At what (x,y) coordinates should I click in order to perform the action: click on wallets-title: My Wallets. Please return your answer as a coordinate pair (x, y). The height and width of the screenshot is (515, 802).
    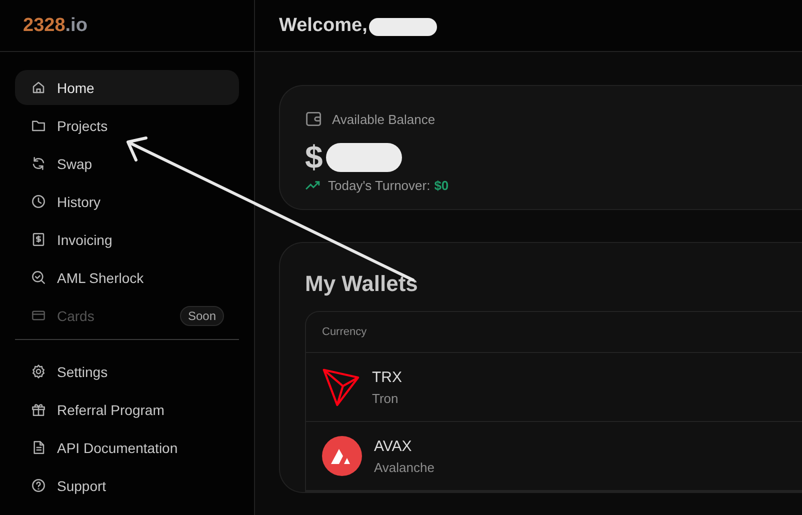
    Looking at the image, I should click on (362, 284).